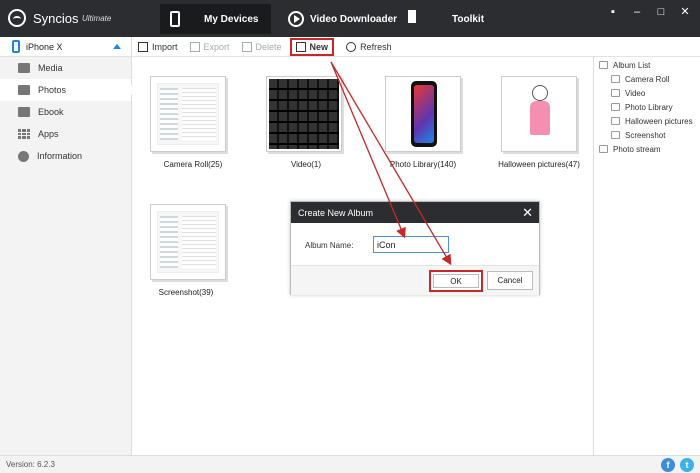 This screenshot has height=473, width=700. What do you see at coordinates (615, 93) in the screenshot?
I see `video-icon` at bounding box center [615, 93].